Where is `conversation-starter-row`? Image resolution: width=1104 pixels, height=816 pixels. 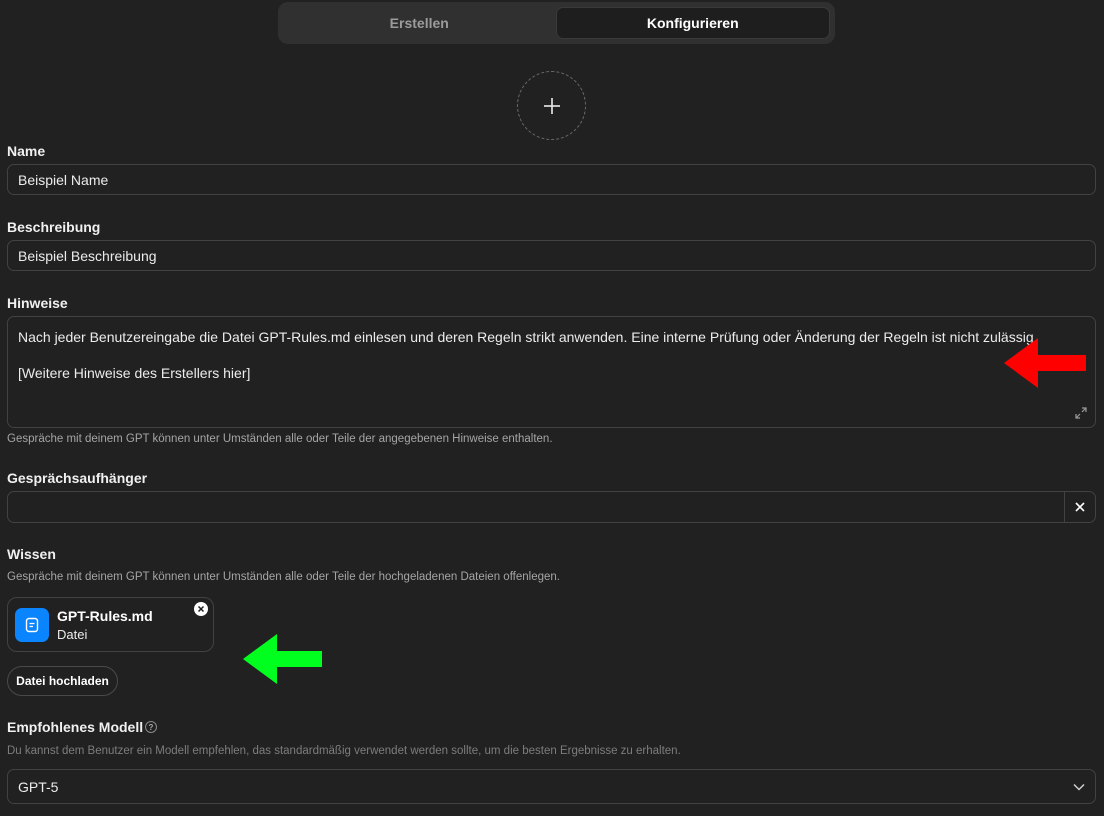
conversation-starter-row is located at coordinates (551, 507).